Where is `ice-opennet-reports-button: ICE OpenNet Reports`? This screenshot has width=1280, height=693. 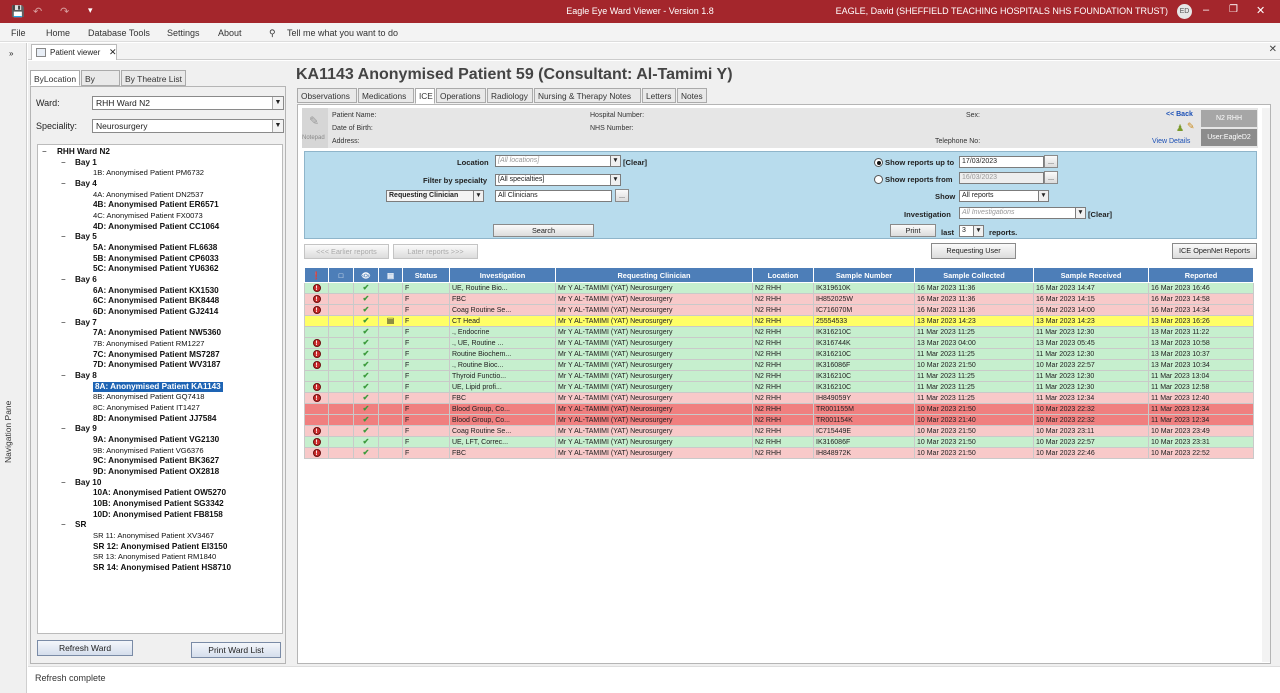
ice-opennet-reports-button: ICE OpenNet Reports is located at coordinates (1214, 251).